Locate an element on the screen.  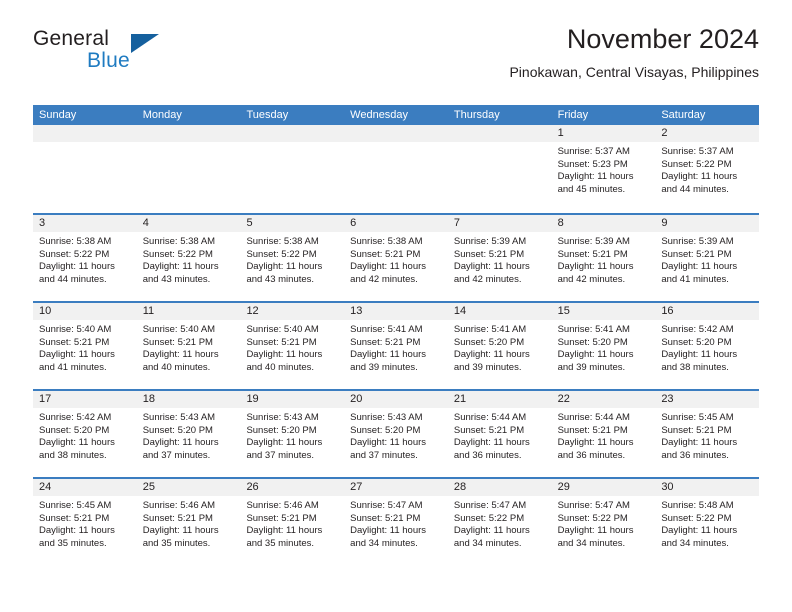
day-number: 23 is located at coordinates (707, 399).